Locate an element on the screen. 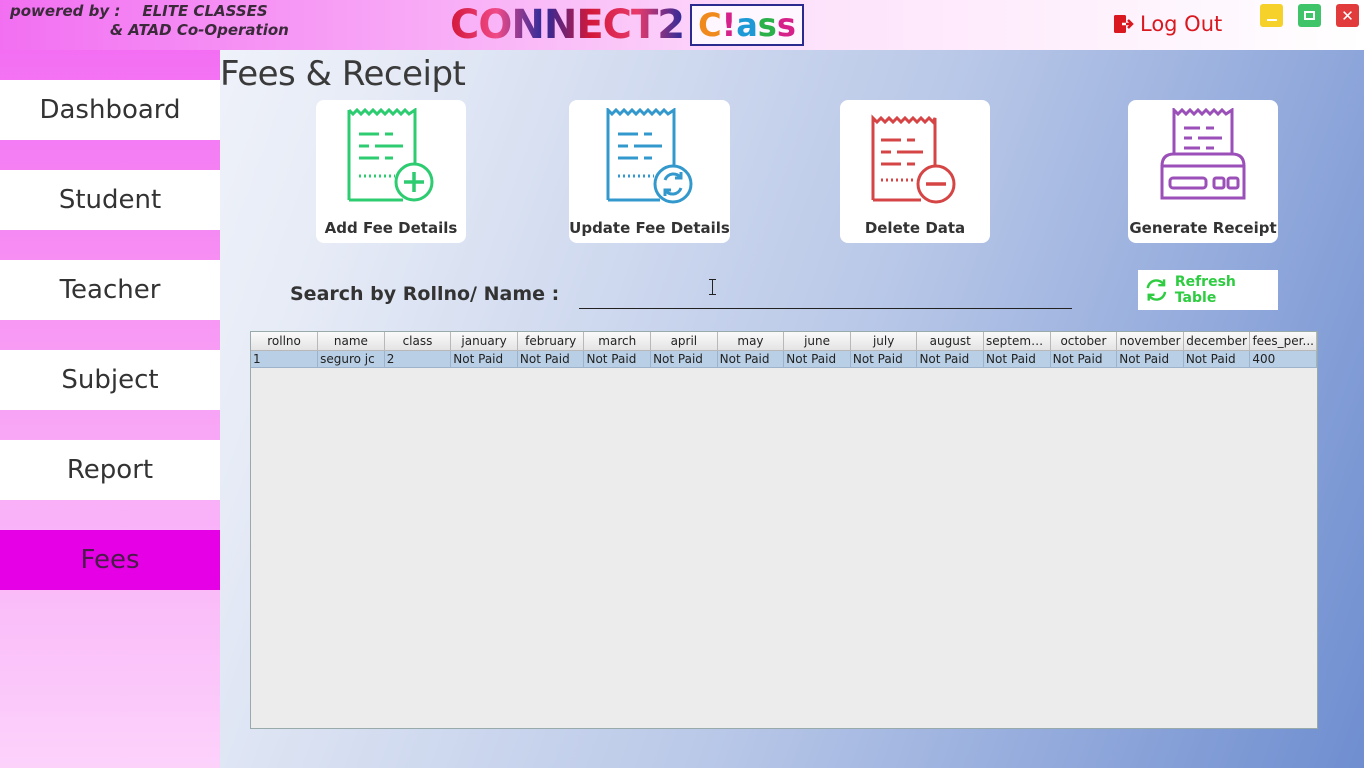 The image size is (1364, 768). add-fee-details-button: Add Fee Details is located at coordinates (391, 171).